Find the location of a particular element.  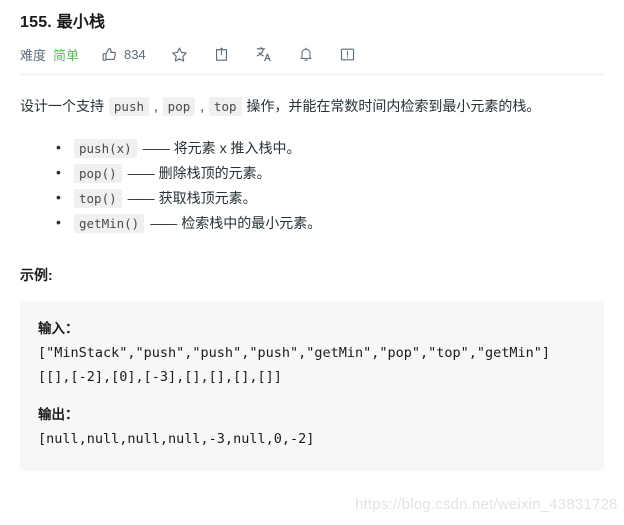

desc-sep-1: , is located at coordinates (156, 106).